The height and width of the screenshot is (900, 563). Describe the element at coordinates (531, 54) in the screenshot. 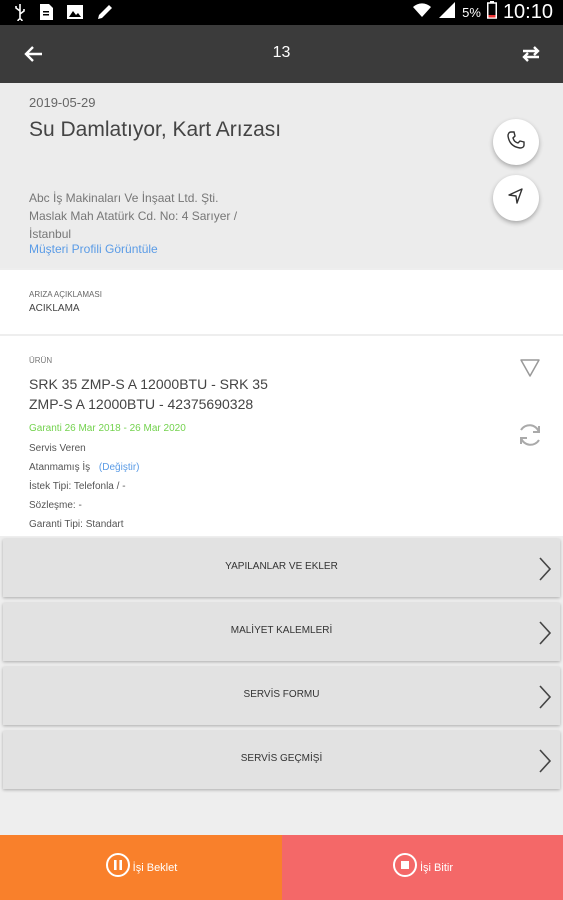

I see `swap-icon` at that location.